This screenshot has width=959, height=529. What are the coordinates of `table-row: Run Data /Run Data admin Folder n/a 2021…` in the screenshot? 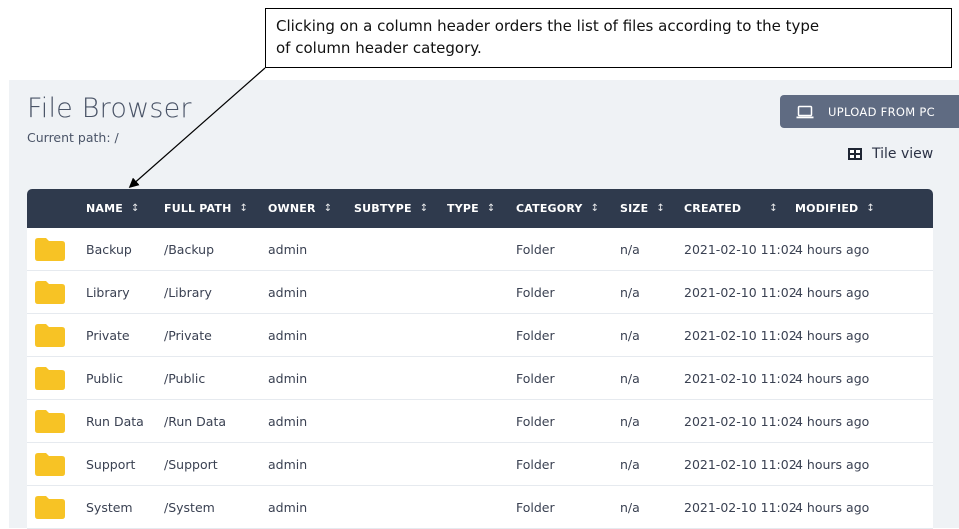 It's located at (480, 421).